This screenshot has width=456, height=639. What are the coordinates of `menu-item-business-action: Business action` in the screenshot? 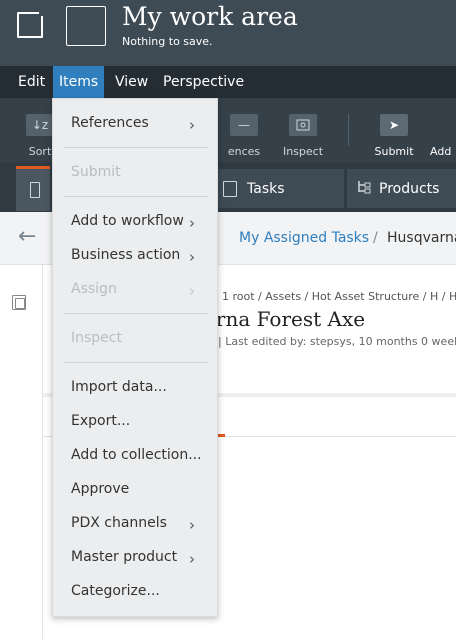 It's located at (125, 255).